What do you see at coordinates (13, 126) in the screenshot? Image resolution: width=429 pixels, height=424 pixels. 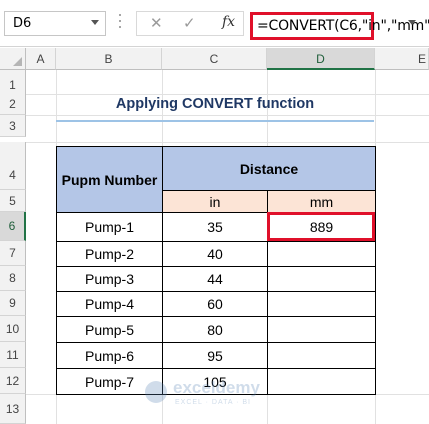 I see `row-header-3: 3` at bounding box center [13, 126].